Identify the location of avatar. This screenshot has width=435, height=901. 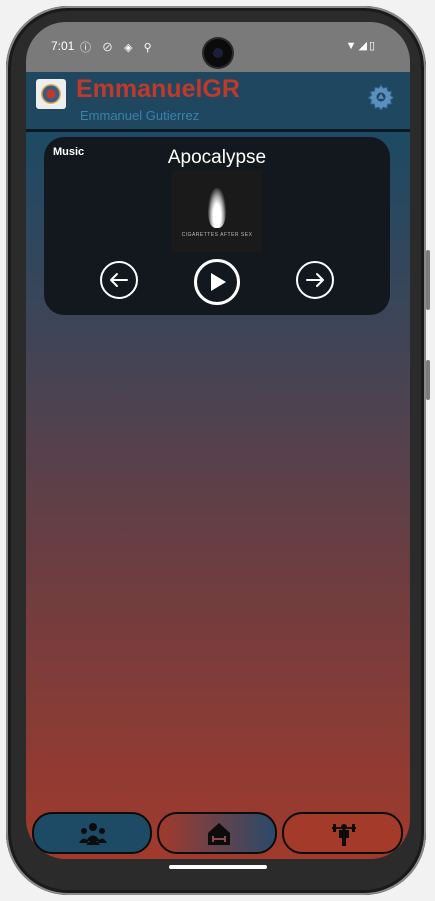
(51, 94).